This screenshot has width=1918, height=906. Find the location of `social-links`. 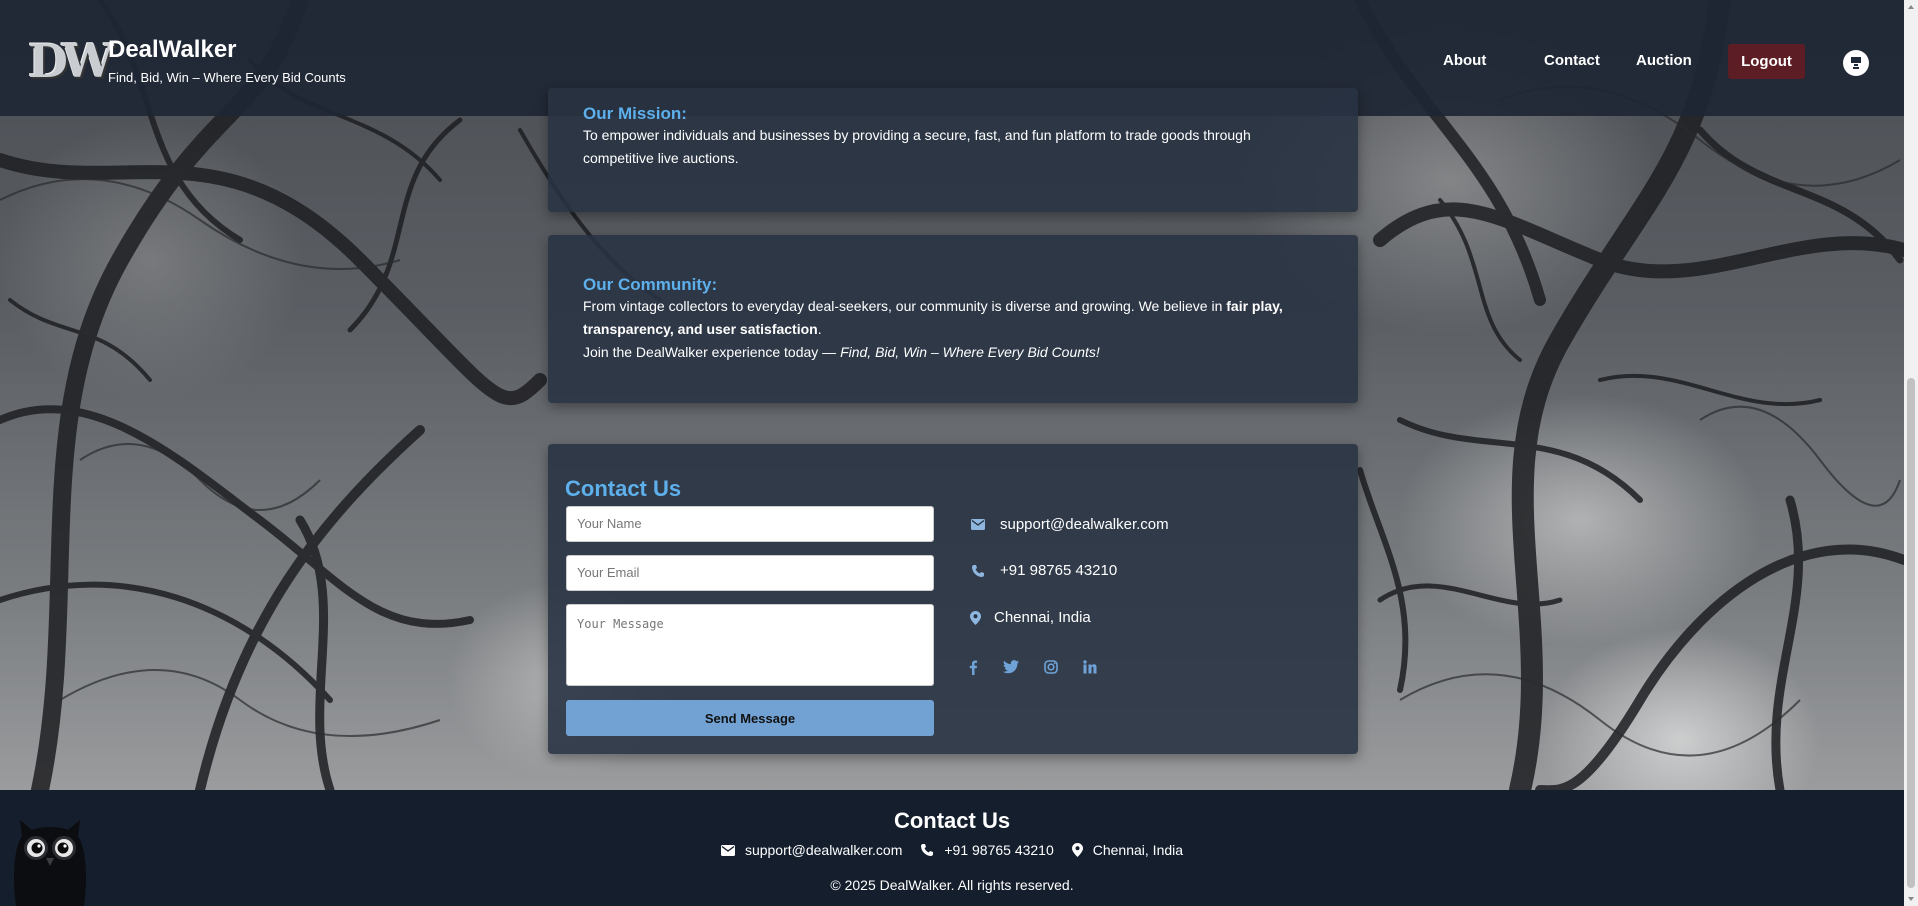

social-links is located at coordinates (1045, 667).